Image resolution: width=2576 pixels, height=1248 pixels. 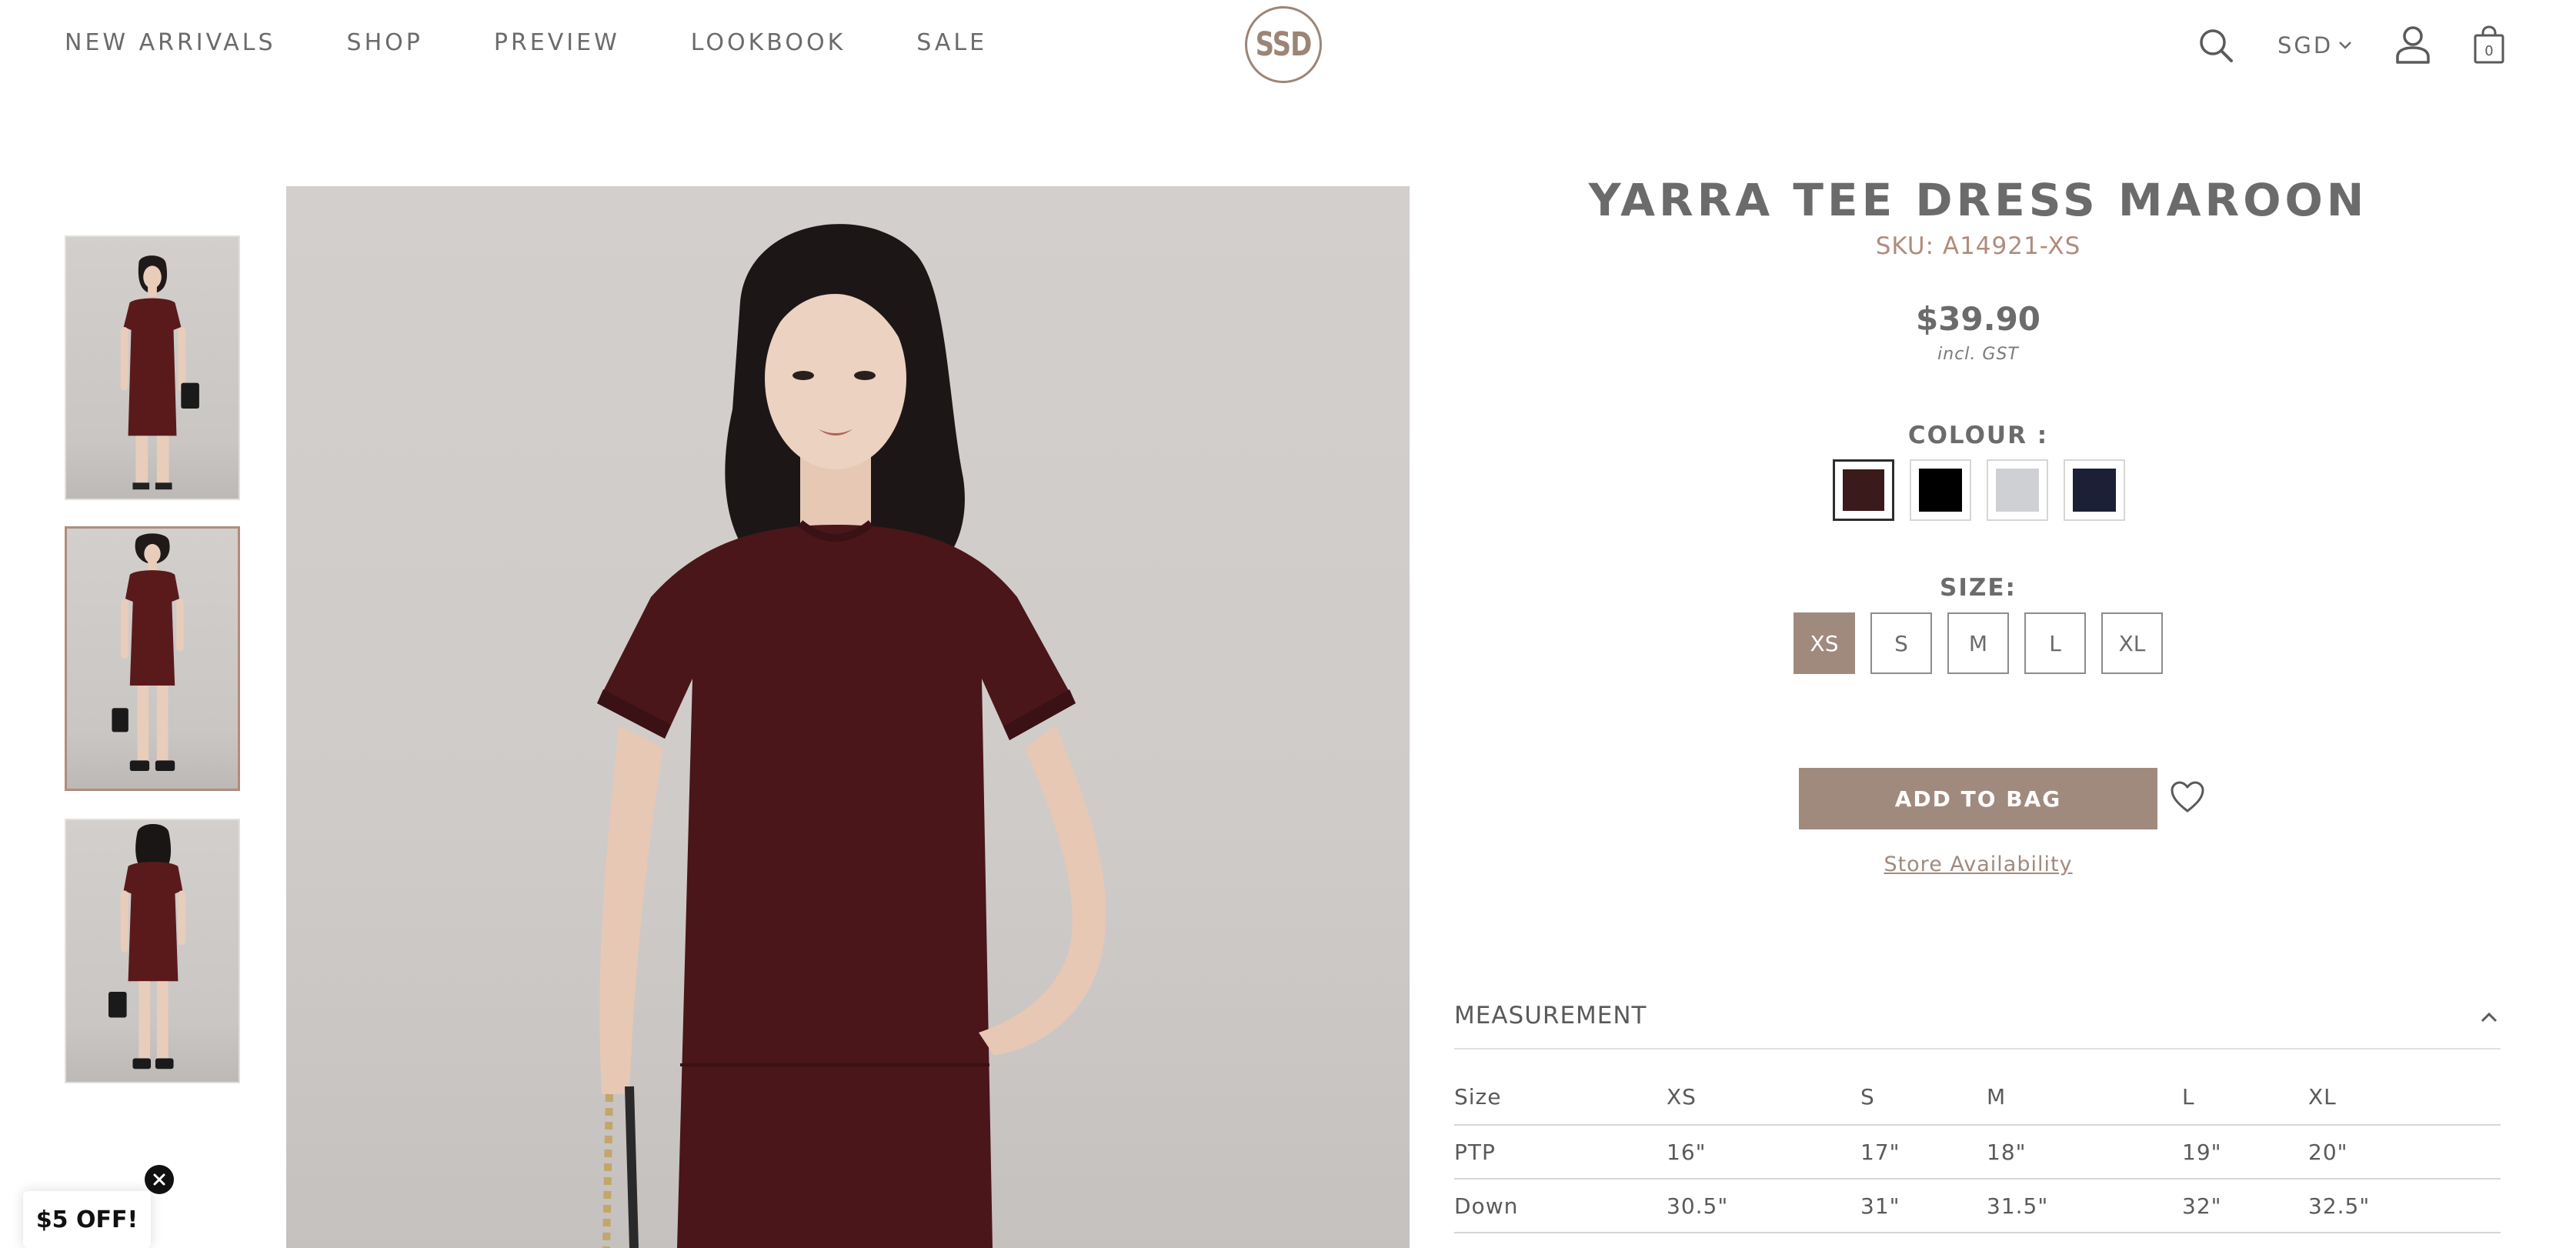 I want to click on colour-swatch-navy, so click(x=2095, y=490).